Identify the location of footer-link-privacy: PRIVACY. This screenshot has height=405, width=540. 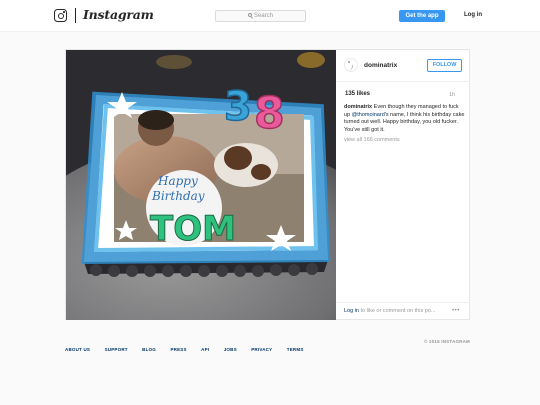
(261, 349).